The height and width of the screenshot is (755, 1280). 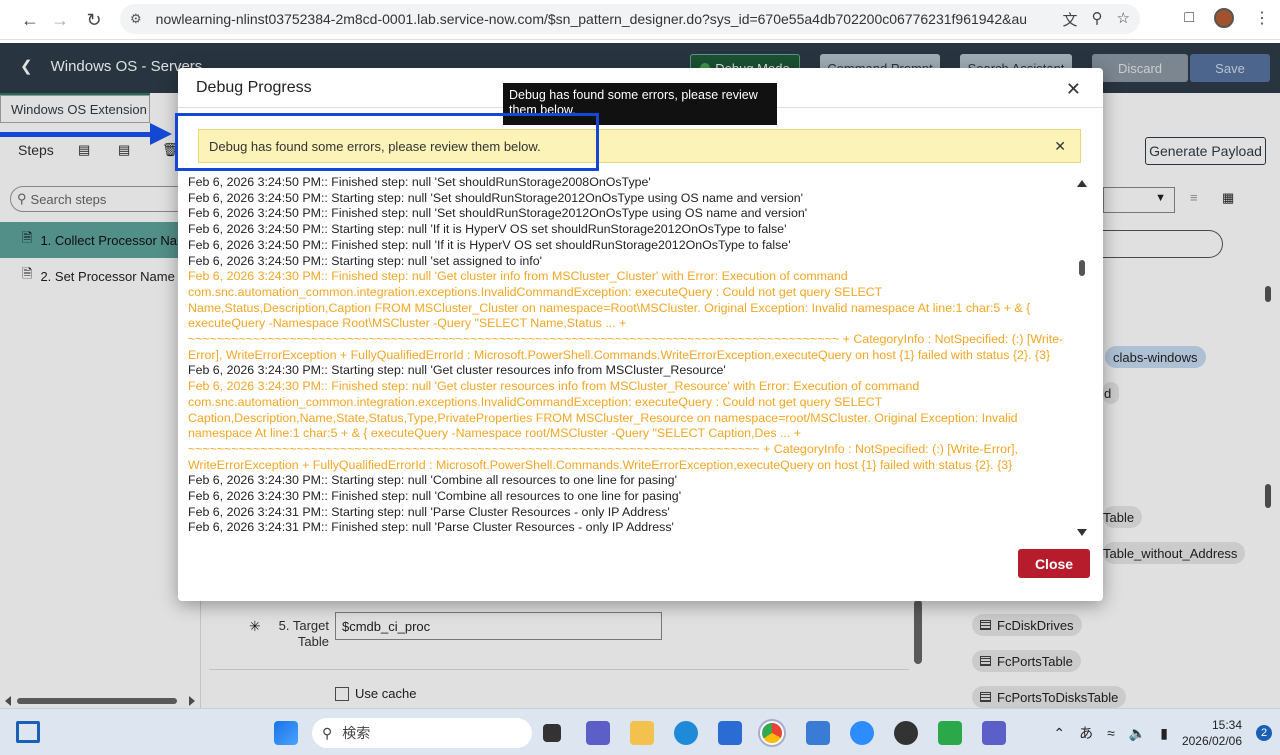 I want to click on windows-taskbar: ⚲ 検索 ⌃ あ ≈ 🔈 ▮ 15:34 2026/02/06 2, so click(x=640, y=731).